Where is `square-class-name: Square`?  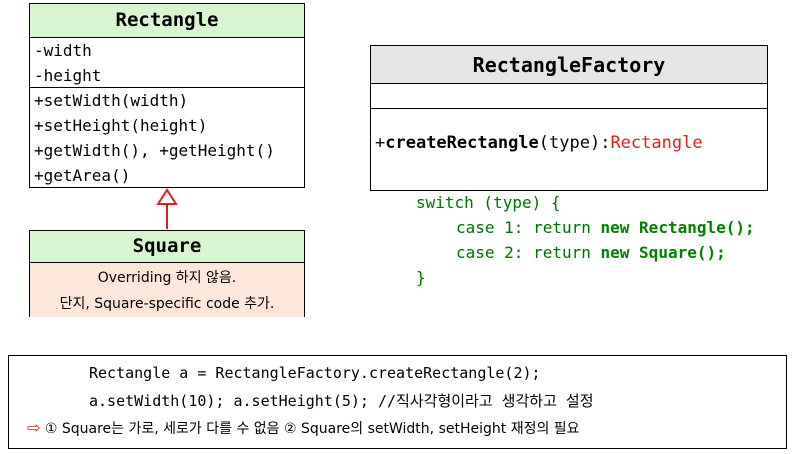
square-class-name: Square is located at coordinates (167, 246).